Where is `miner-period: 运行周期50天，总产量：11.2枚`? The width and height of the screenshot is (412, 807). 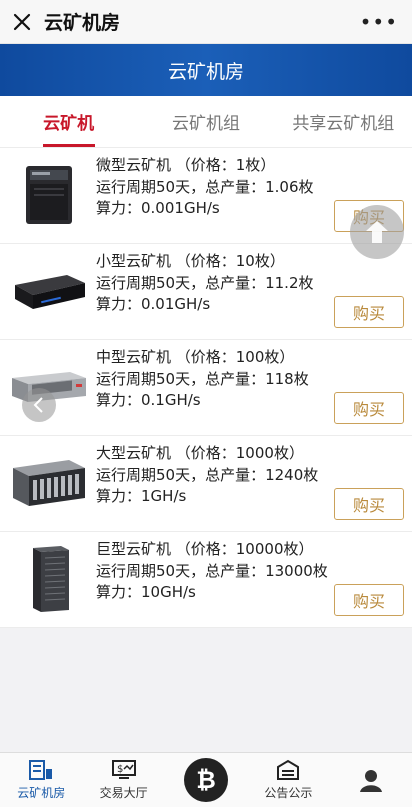 miner-period: 运行周期50天，总产量：11.2枚 is located at coordinates (205, 283).